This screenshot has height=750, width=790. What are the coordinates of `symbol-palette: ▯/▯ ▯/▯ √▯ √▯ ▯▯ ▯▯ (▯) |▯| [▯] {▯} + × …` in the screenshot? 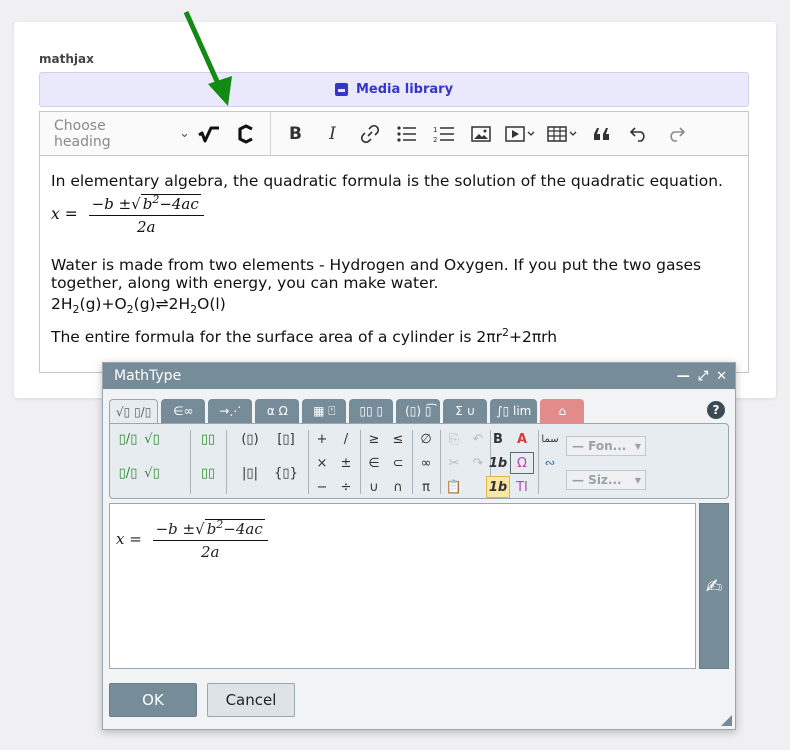 It's located at (419, 461).